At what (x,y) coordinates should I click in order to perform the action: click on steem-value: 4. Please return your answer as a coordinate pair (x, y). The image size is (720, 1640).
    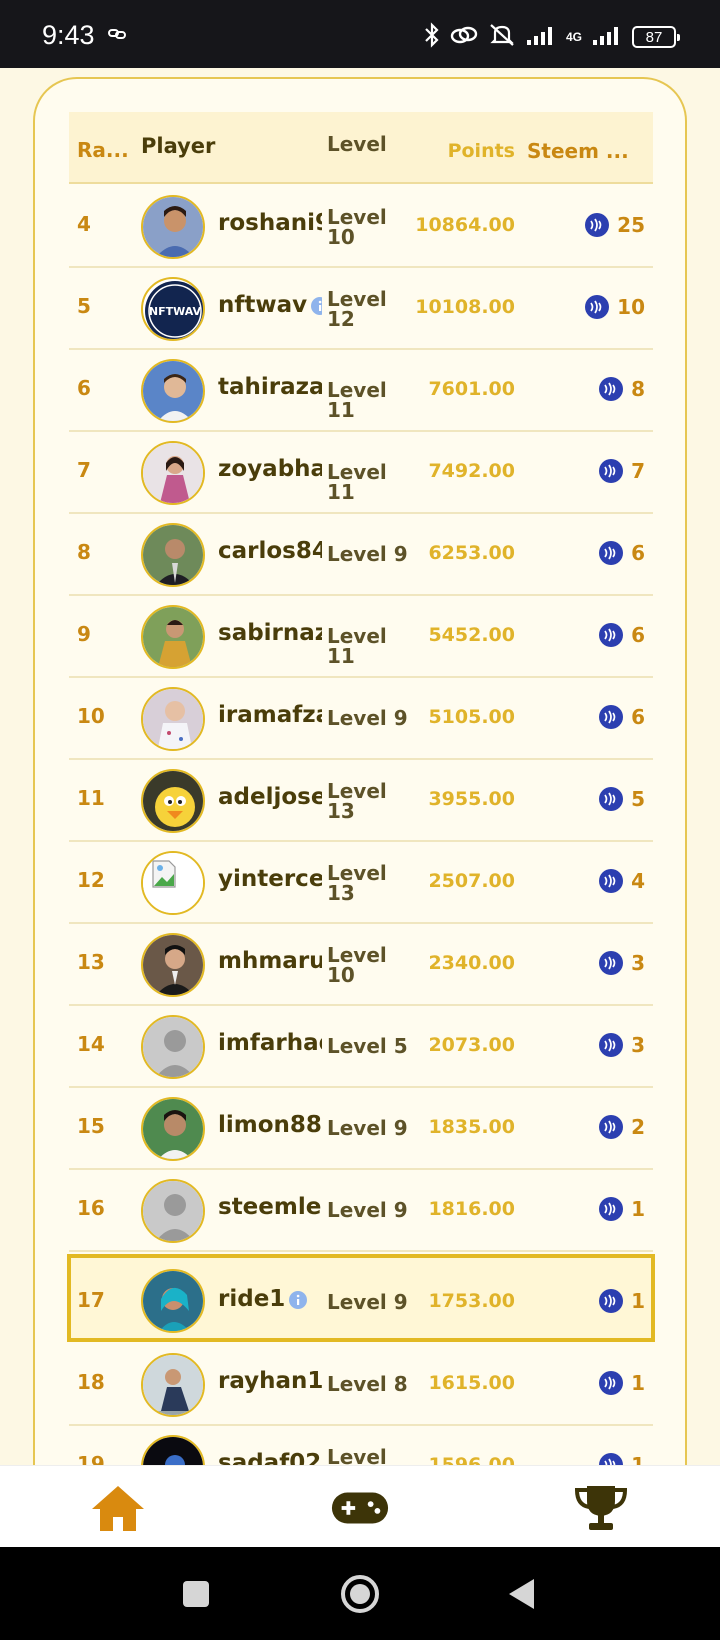
    Looking at the image, I should click on (638, 881).